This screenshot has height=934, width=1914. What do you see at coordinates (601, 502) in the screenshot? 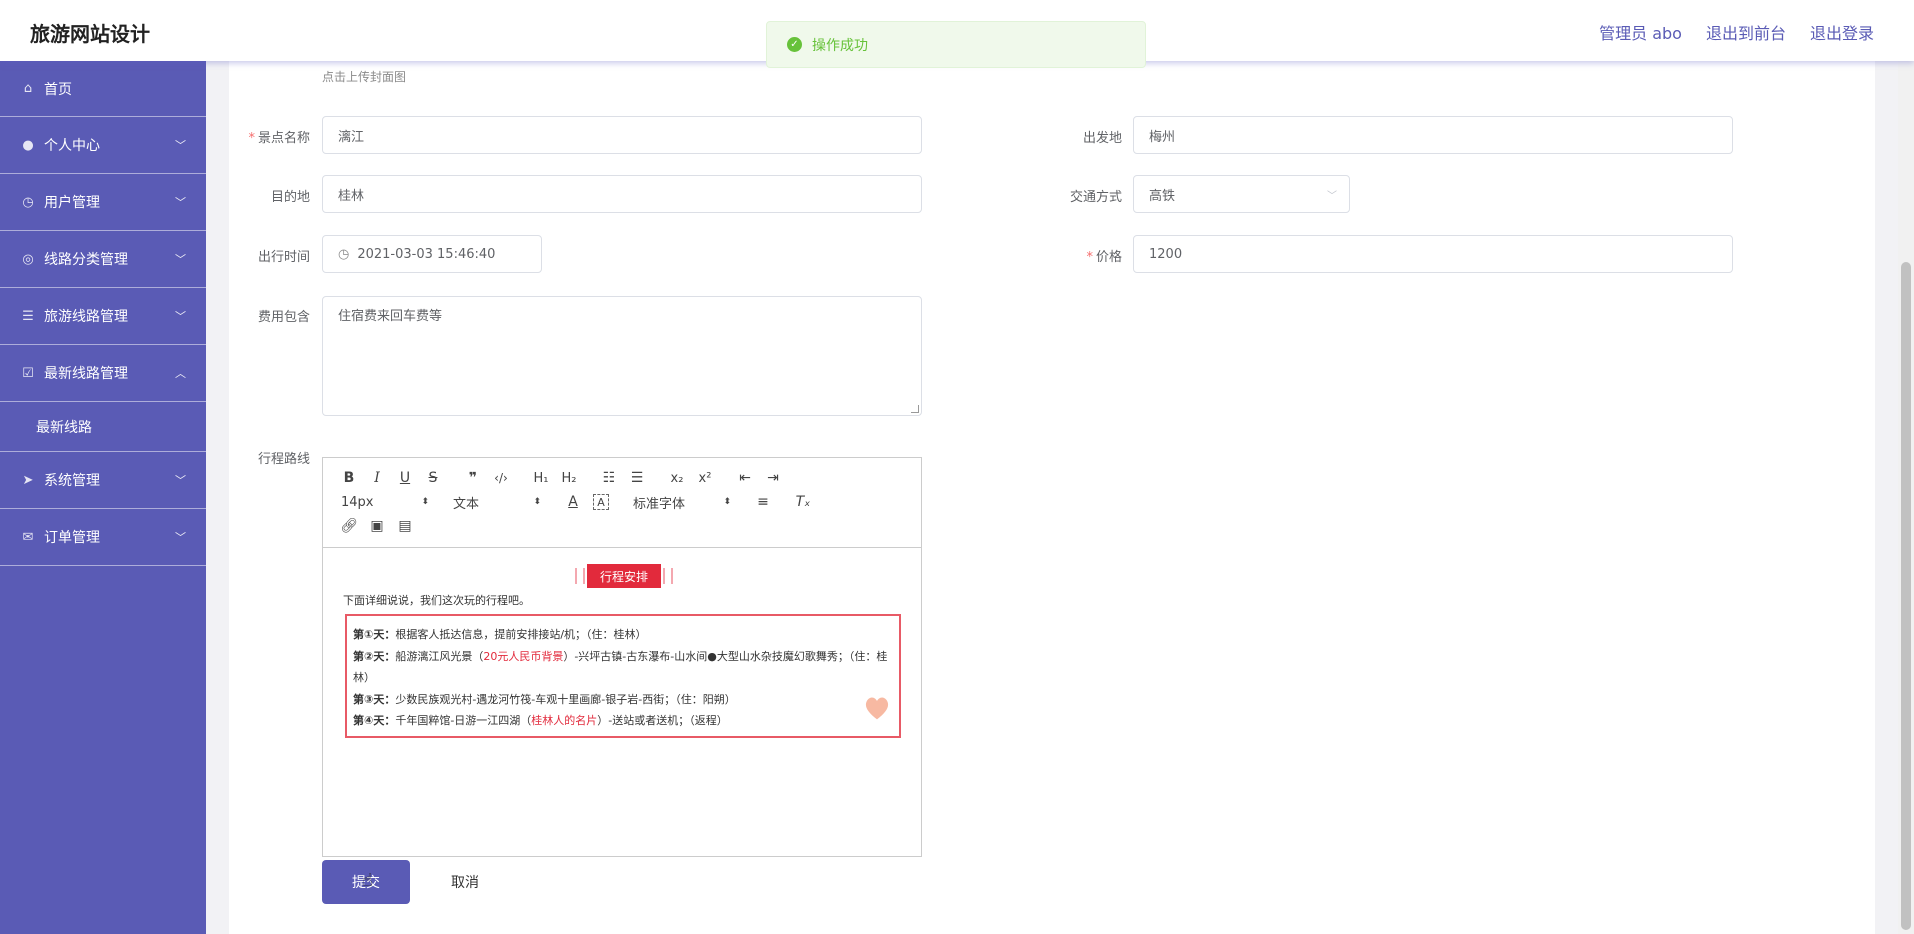
I see `background-color-icon: A` at bounding box center [601, 502].